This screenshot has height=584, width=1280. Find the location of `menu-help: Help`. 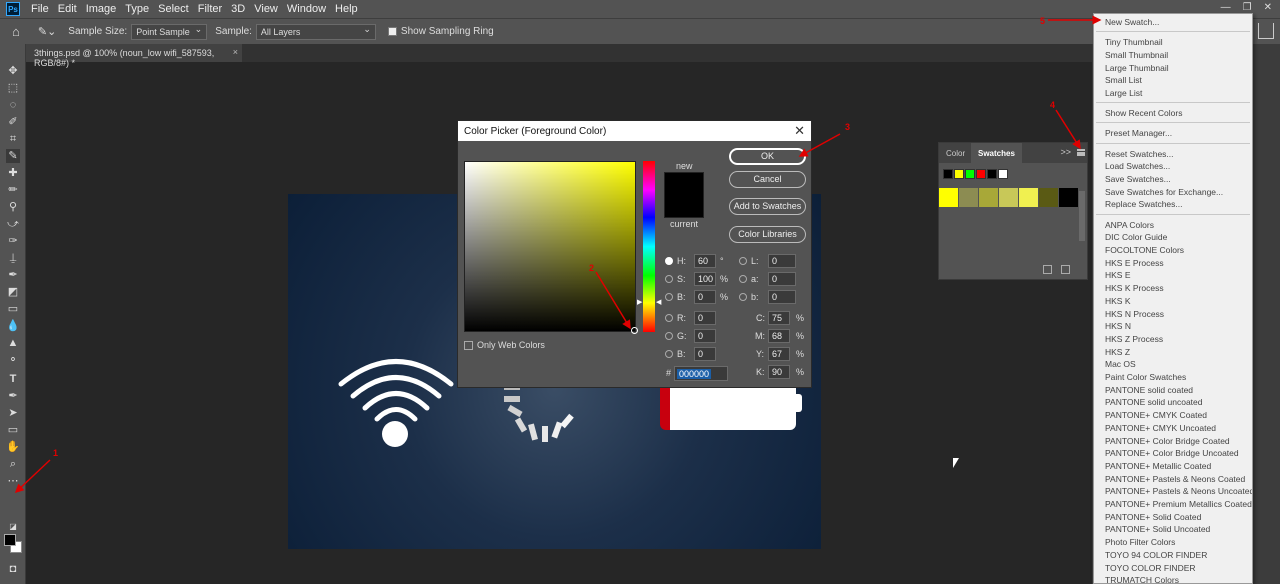

menu-help: Help is located at coordinates (348, 9).